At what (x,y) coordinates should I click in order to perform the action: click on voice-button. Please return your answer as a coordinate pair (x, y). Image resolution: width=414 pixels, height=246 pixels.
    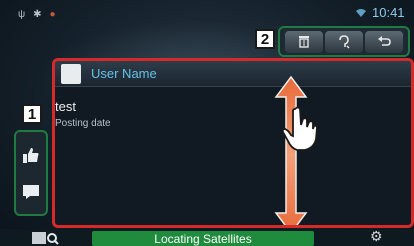
    Looking at the image, I should click on (344, 41).